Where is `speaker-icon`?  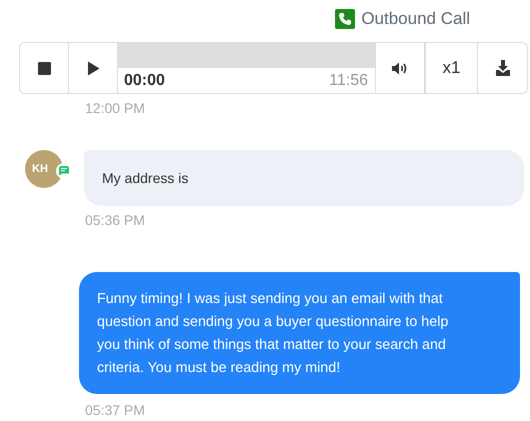 speaker-icon is located at coordinates (400, 68).